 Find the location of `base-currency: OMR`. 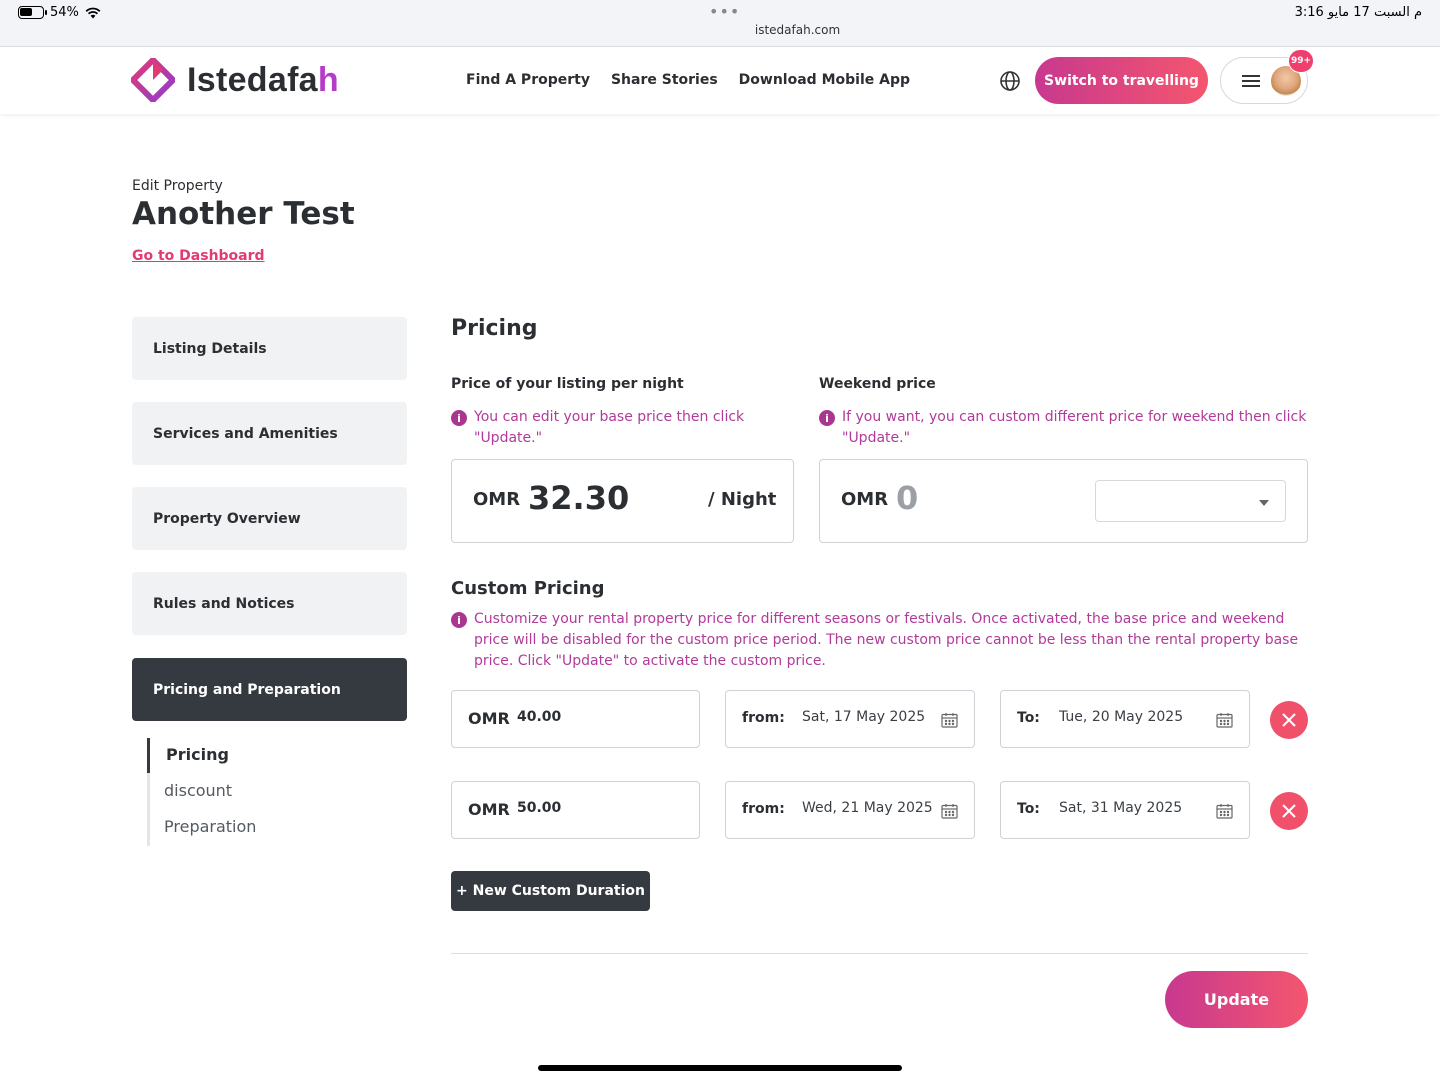

base-currency: OMR is located at coordinates (497, 499).